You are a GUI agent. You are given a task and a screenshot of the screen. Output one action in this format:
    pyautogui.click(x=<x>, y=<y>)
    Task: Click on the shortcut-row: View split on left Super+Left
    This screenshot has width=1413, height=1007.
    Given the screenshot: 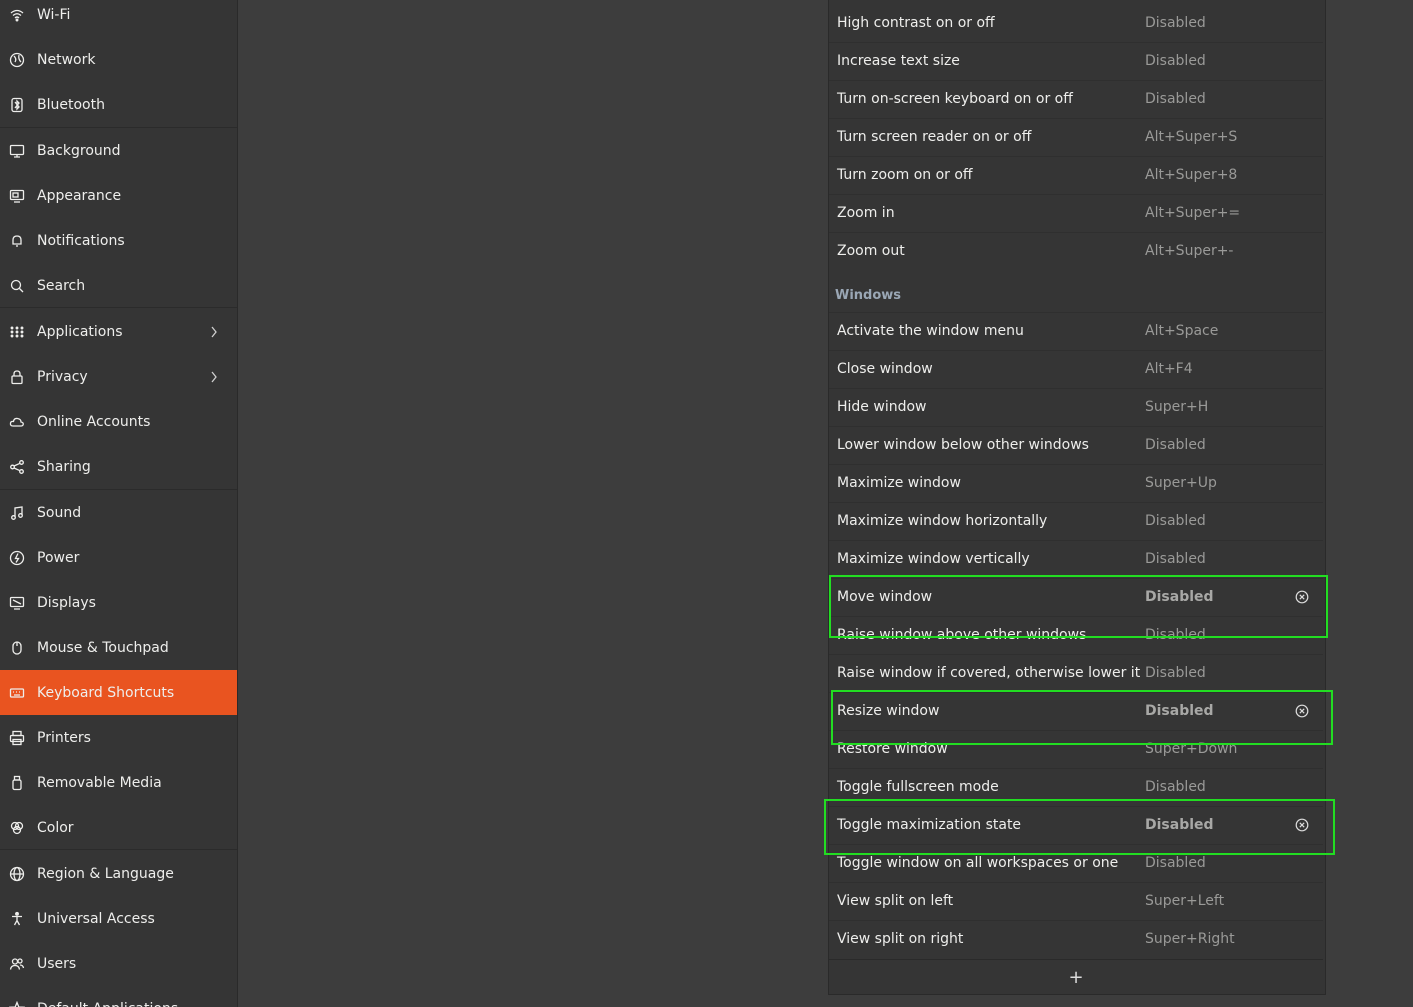 What is the action you would take?
    pyautogui.click(x=1076, y=901)
    